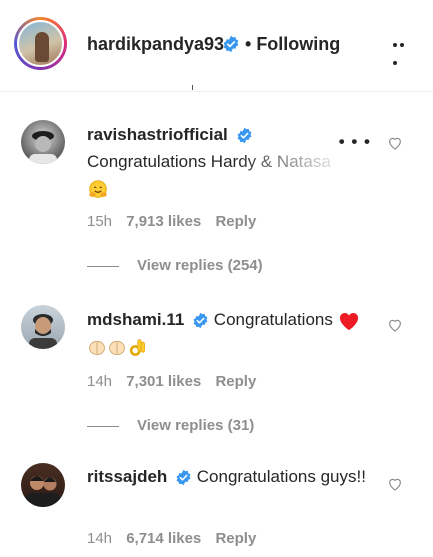 The image size is (433, 557). What do you see at coordinates (163, 221) in the screenshot?
I see `comment-likes: 7,913 likes` at bounding box center [163, 221].